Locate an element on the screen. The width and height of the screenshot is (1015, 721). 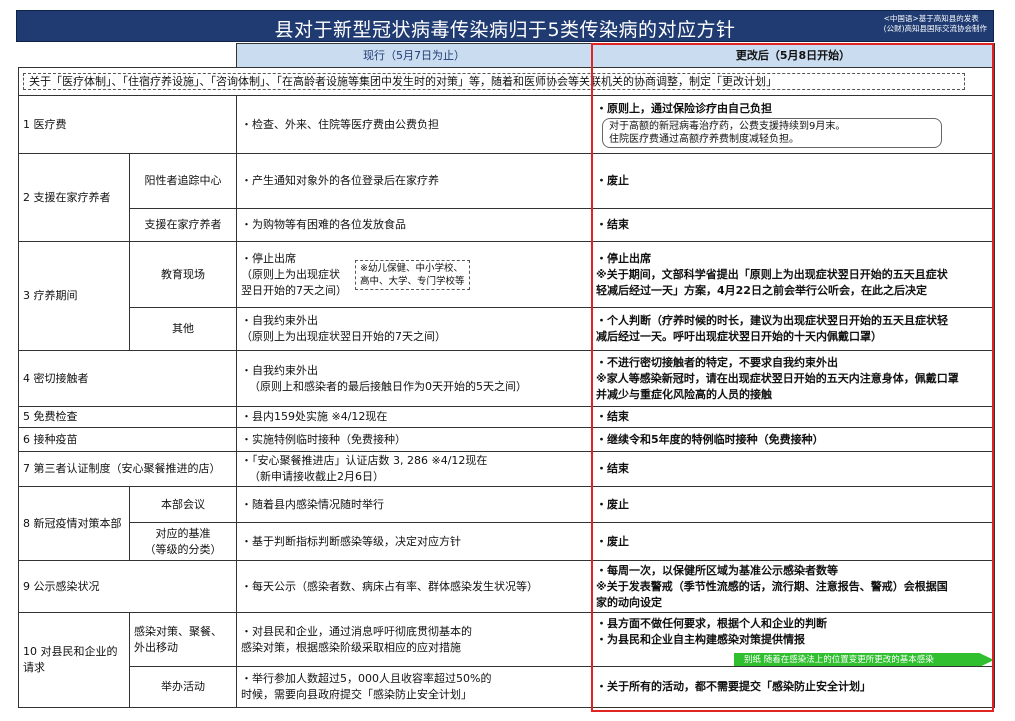
sub-infection-measures: 感染对策、聚餐、 外出移动 is located at coordinates (183, 639).